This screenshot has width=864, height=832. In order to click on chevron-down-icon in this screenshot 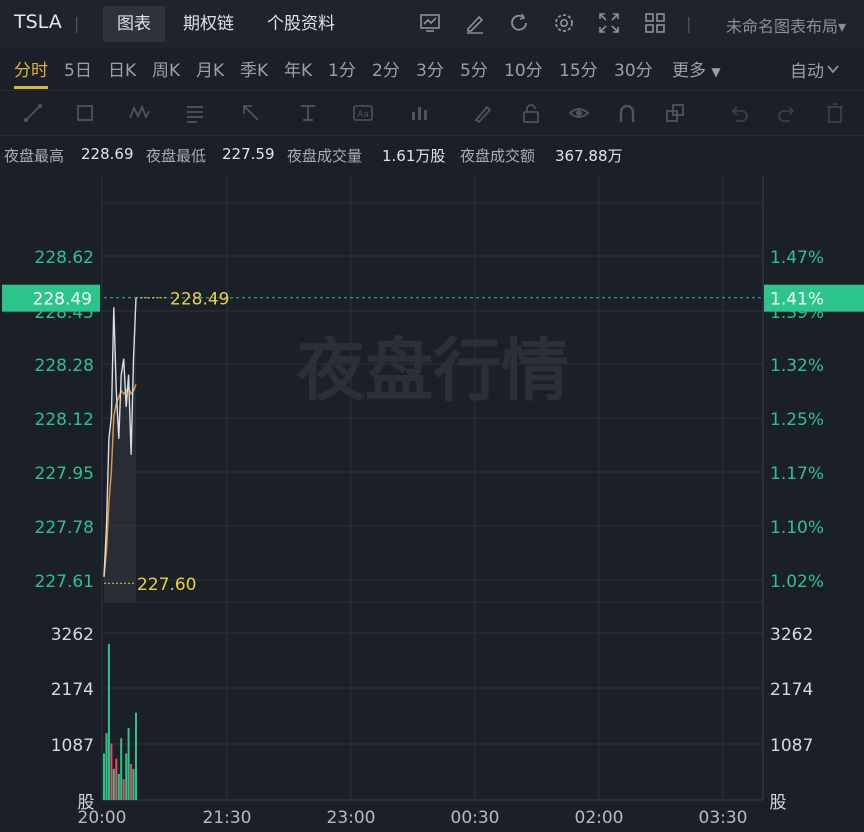, I will do `click(833, 69)`.